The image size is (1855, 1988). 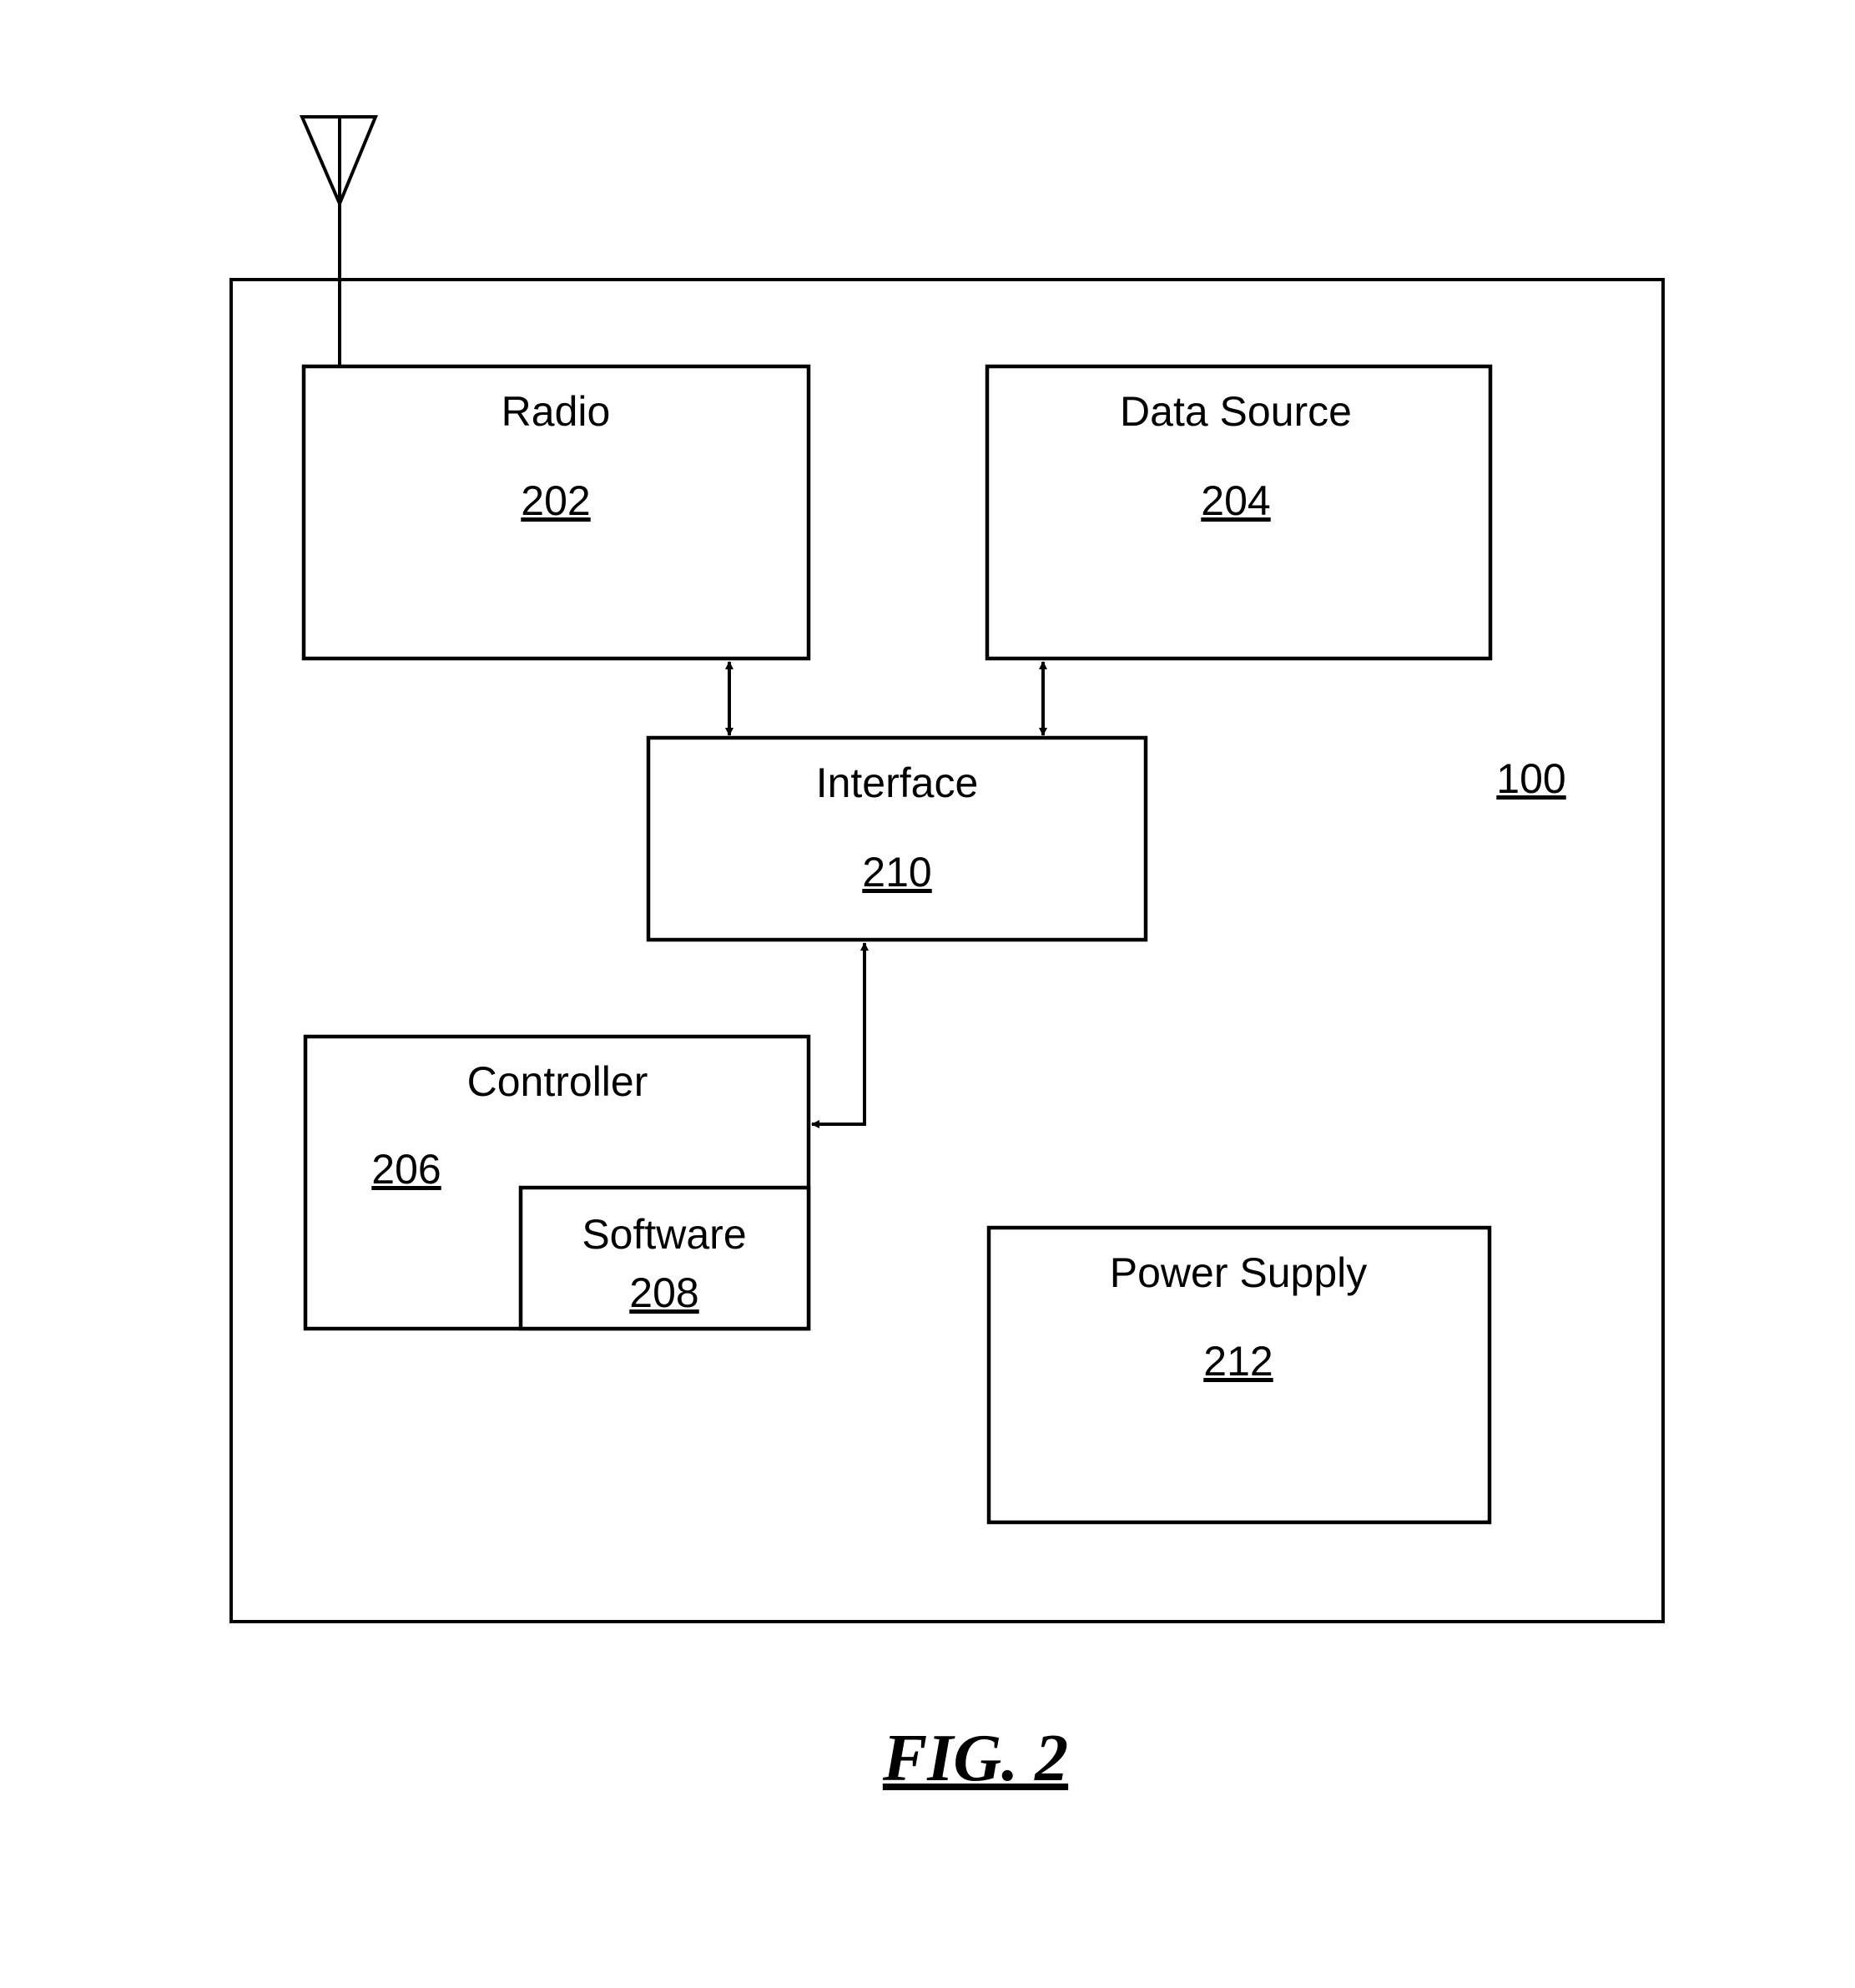 I want to click on software-block: Software 208, so click(x=665, y=1258).